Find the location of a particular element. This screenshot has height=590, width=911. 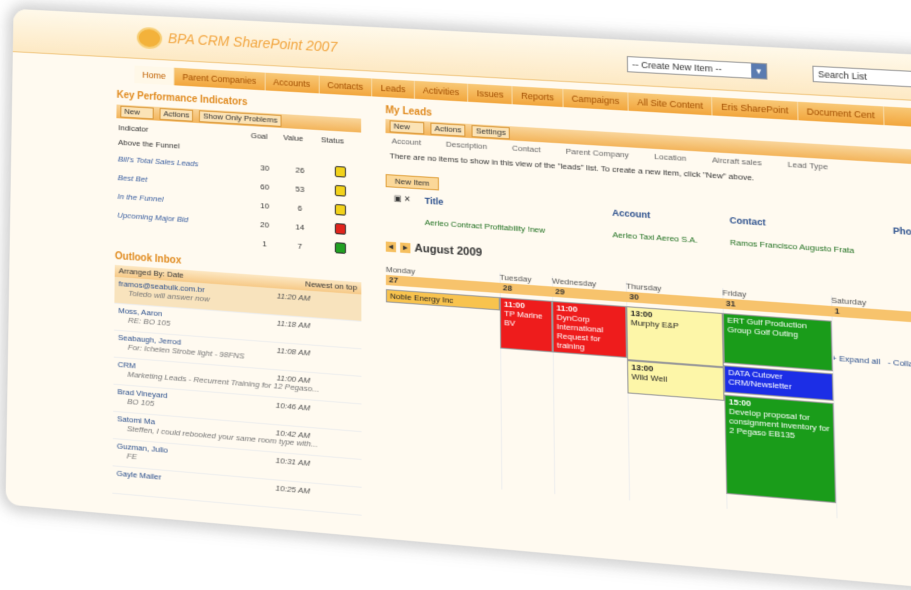

tab-eris-sharepoint: Eris SharePoint is located at coordinates (755, 109).